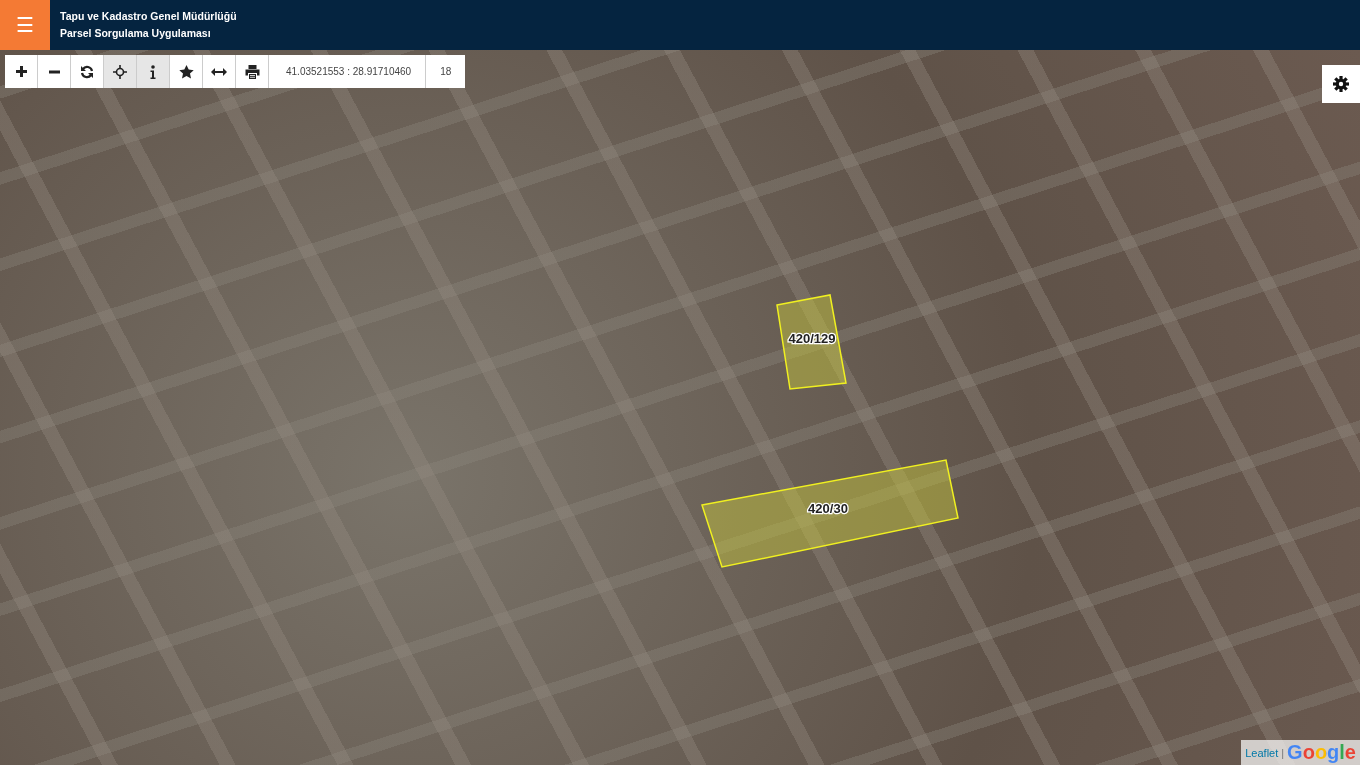 This screenshot has width=1360, height=765. I want to click on printer-icon, so click(252, 71).